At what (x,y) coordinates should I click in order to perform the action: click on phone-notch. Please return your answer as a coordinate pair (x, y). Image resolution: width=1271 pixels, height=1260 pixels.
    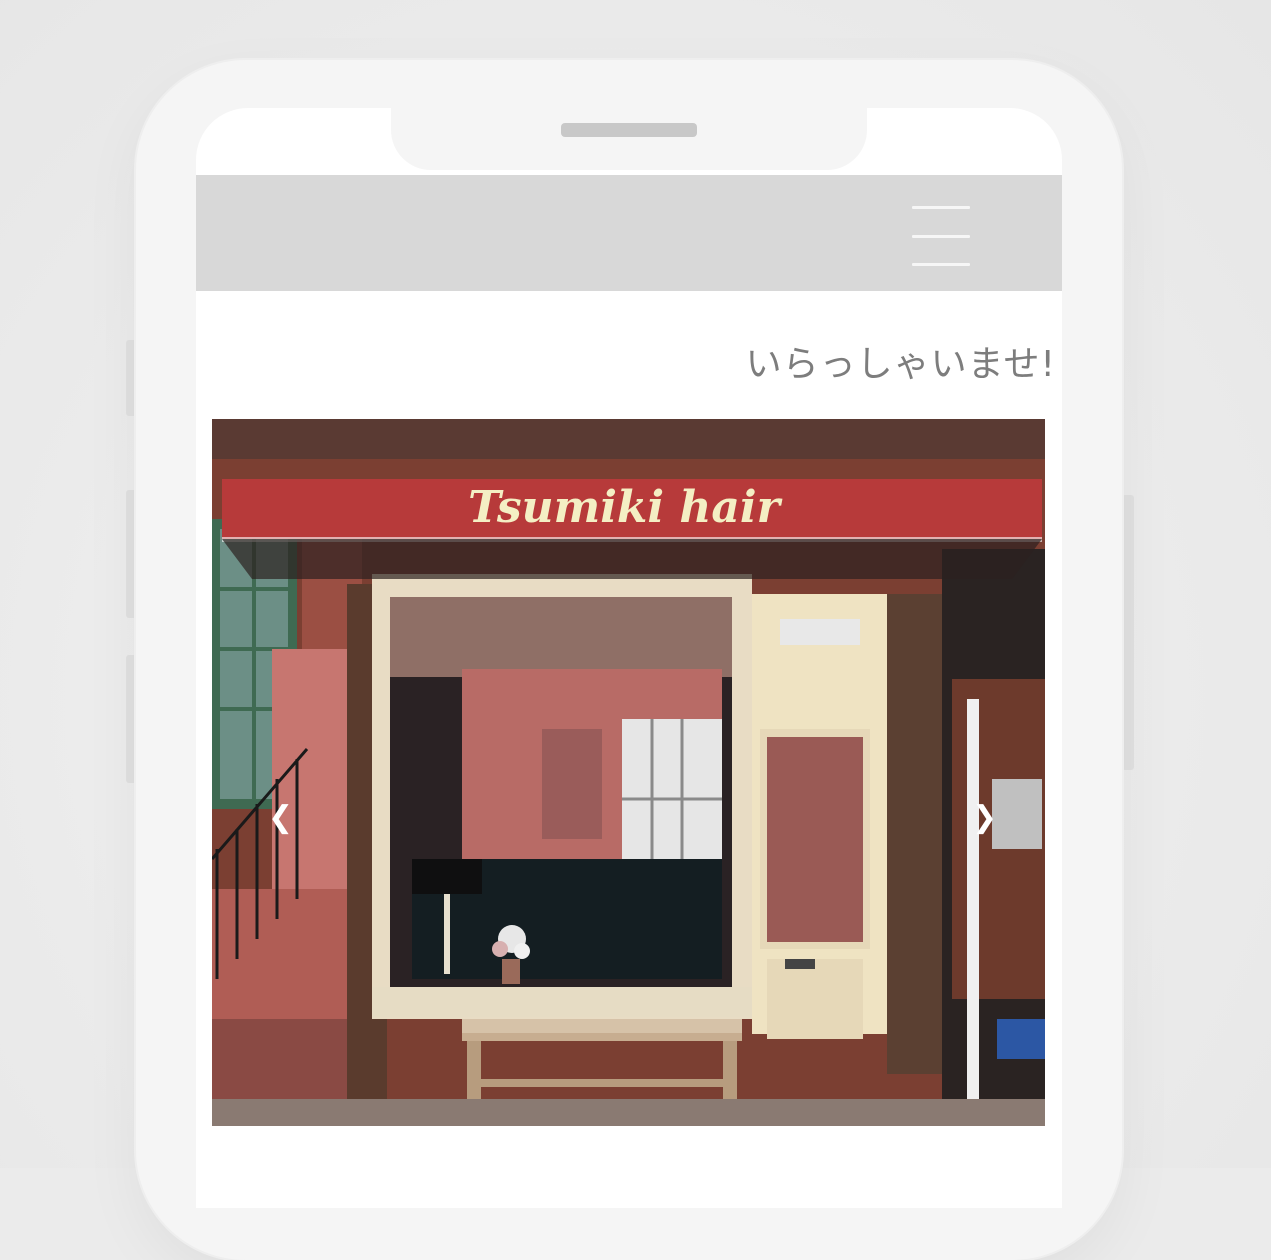
    Looking at the image, I should click on (629, 115).